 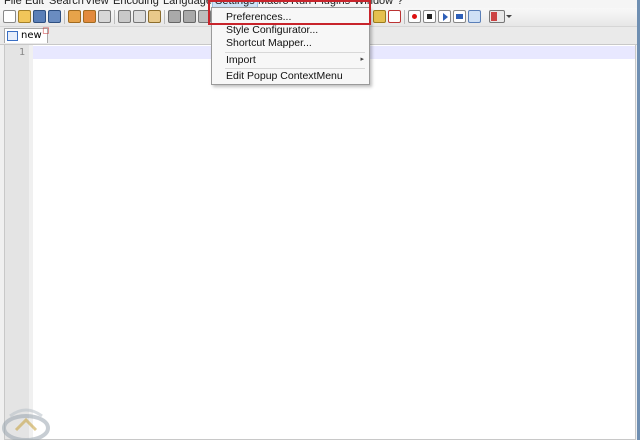 I want to click on menu-view: View, so click(x=97, y=4).